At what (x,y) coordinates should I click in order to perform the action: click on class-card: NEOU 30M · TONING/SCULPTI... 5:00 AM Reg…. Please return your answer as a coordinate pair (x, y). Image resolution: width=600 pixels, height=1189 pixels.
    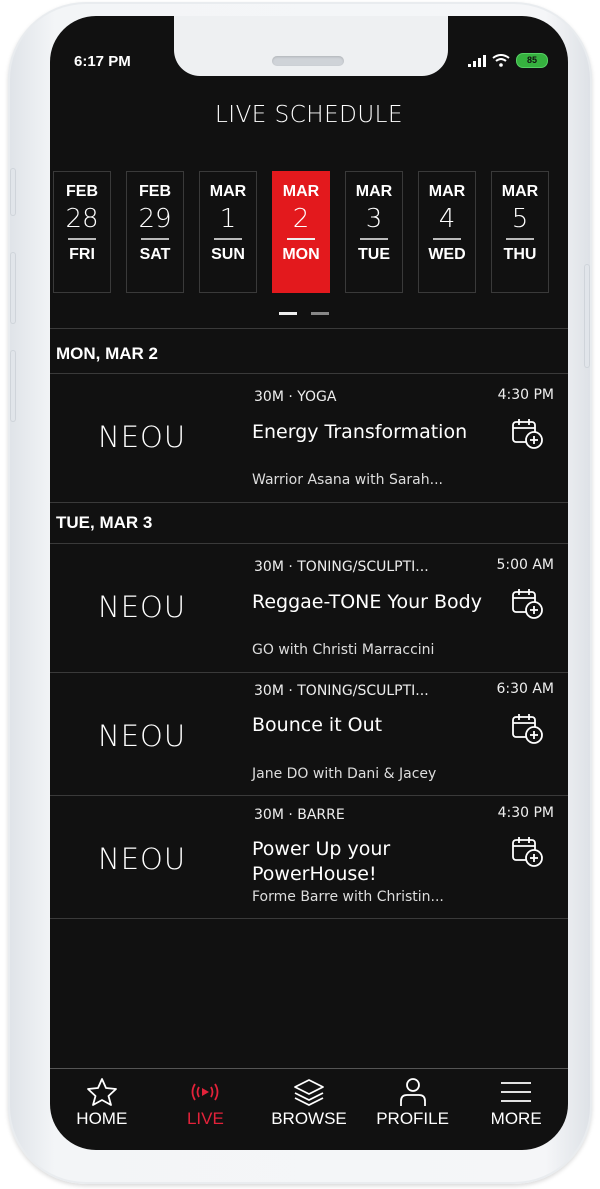
    Looking at the image, I should click on (309, 608).